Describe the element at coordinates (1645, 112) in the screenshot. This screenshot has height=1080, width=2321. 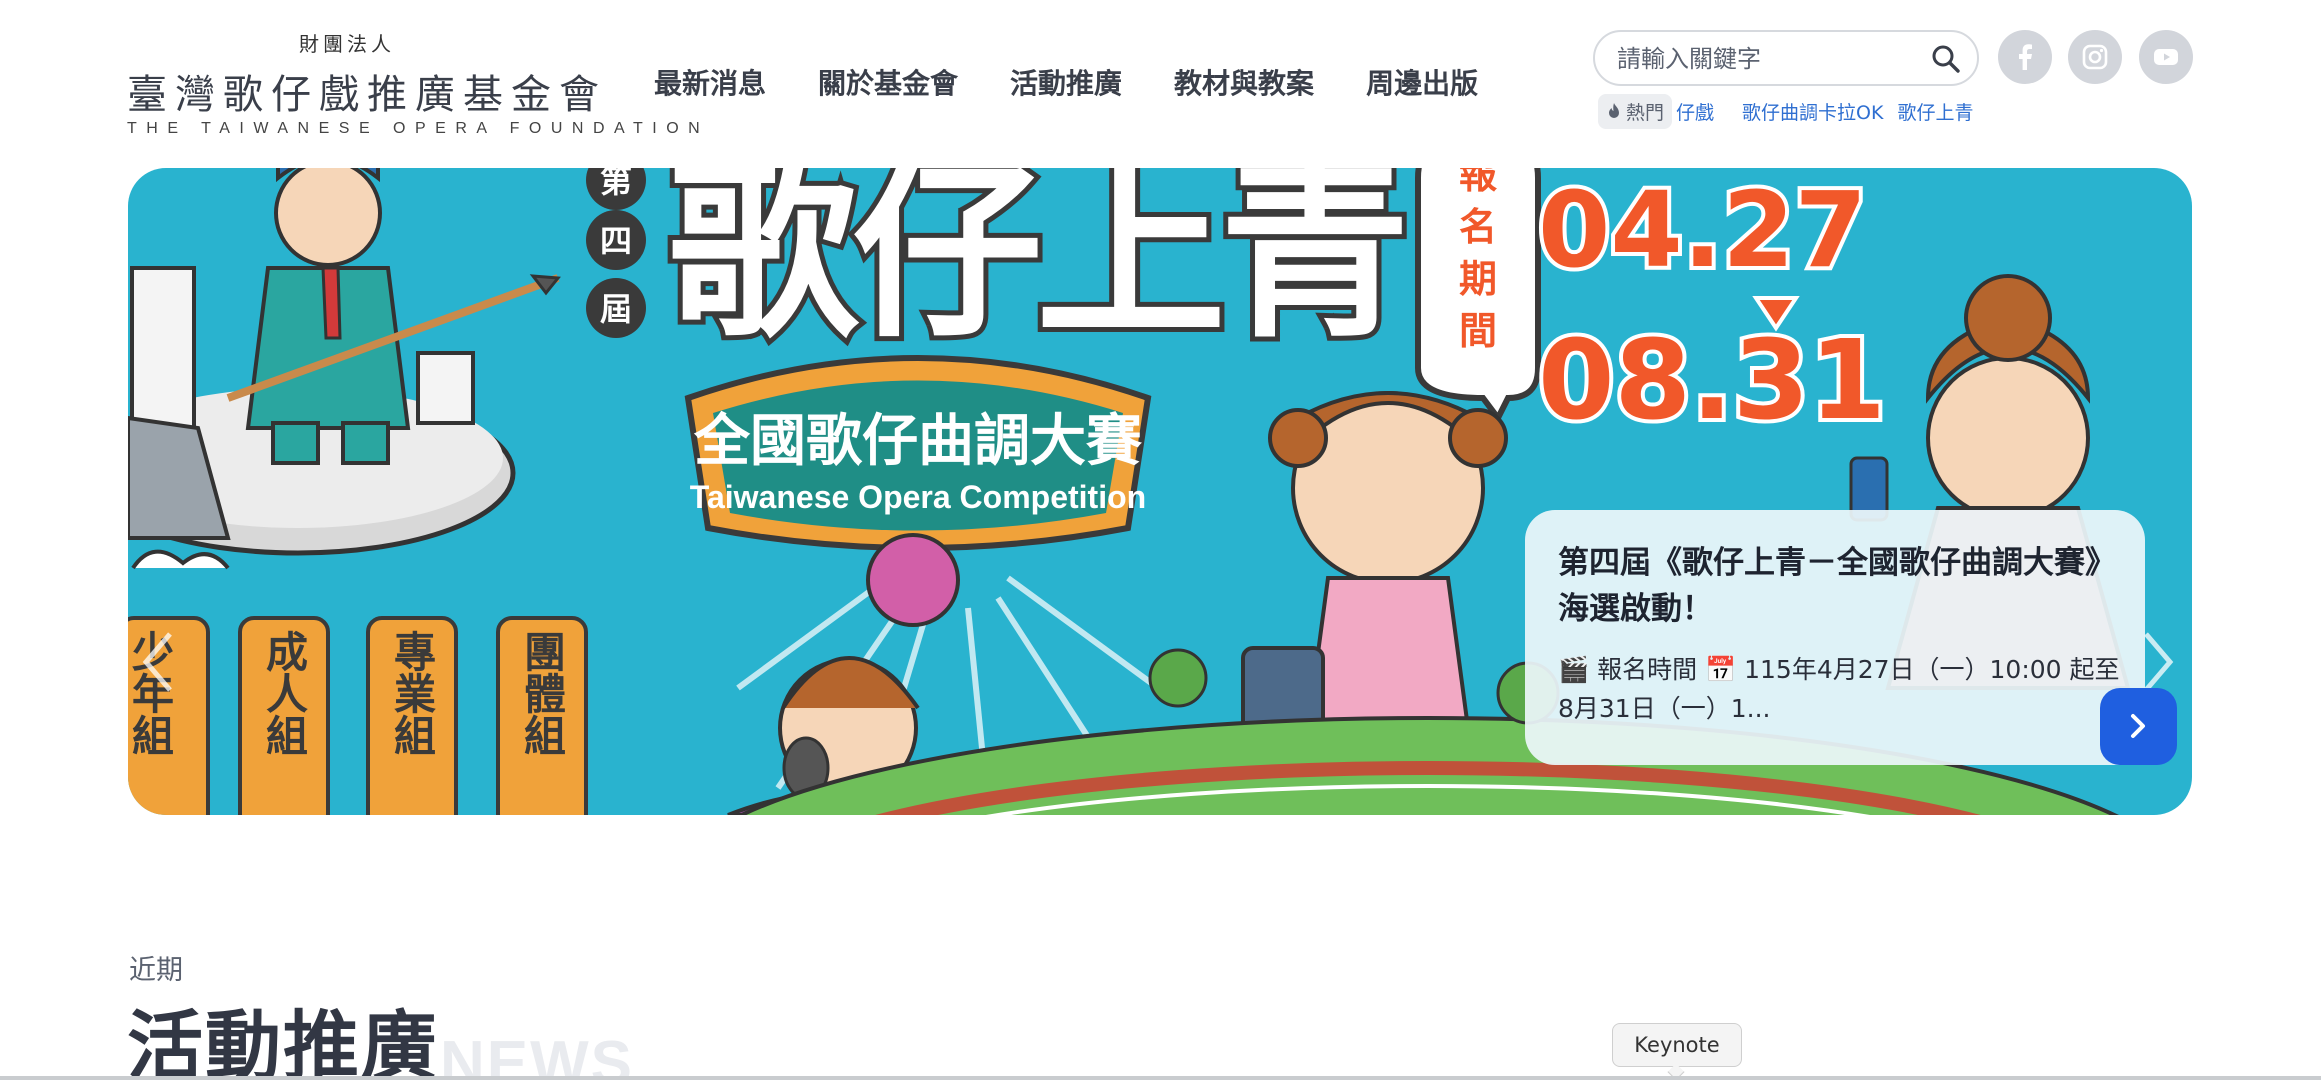
I see `hot-label: 熱門` at that location.